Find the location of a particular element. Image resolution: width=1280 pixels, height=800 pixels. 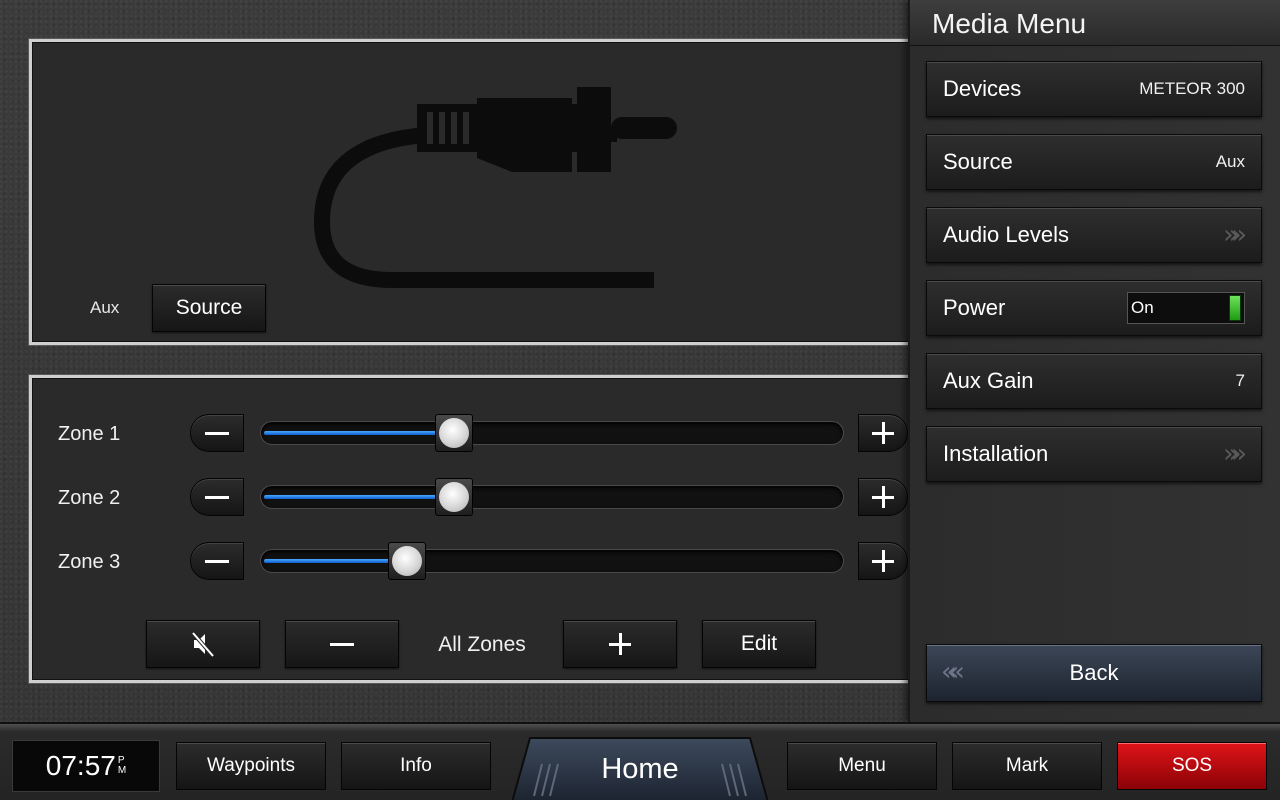

menu-item-value: Aux is located at coordinates (1230, 161).